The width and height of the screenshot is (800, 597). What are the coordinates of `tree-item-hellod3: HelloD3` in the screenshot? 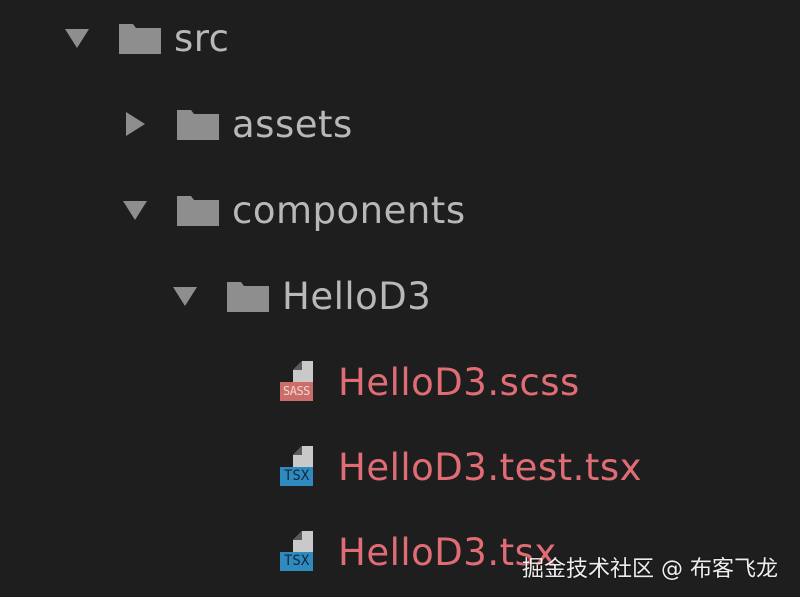 It's located at (300, 296).